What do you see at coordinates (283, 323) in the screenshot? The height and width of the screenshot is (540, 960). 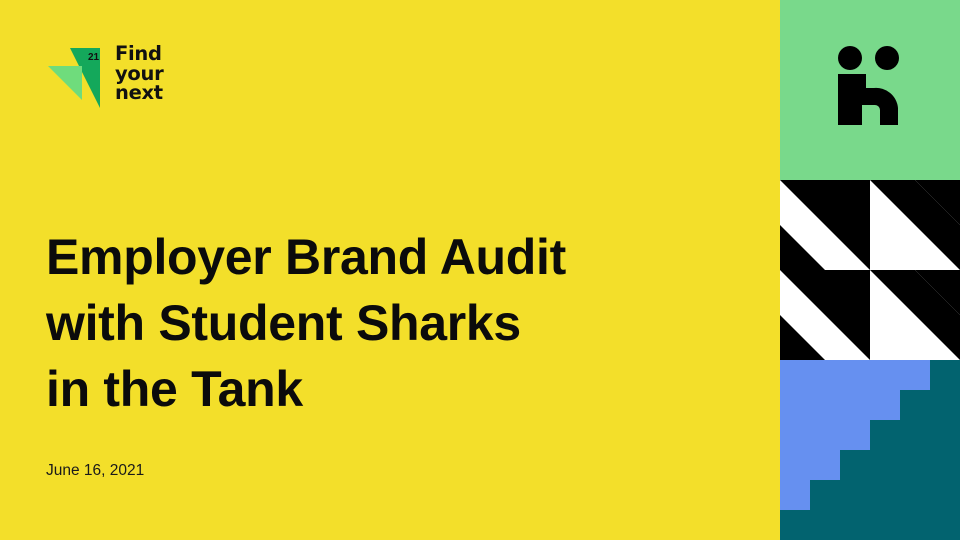 I see `title-line: with Student Sharks` at bounding box center [283, 323].